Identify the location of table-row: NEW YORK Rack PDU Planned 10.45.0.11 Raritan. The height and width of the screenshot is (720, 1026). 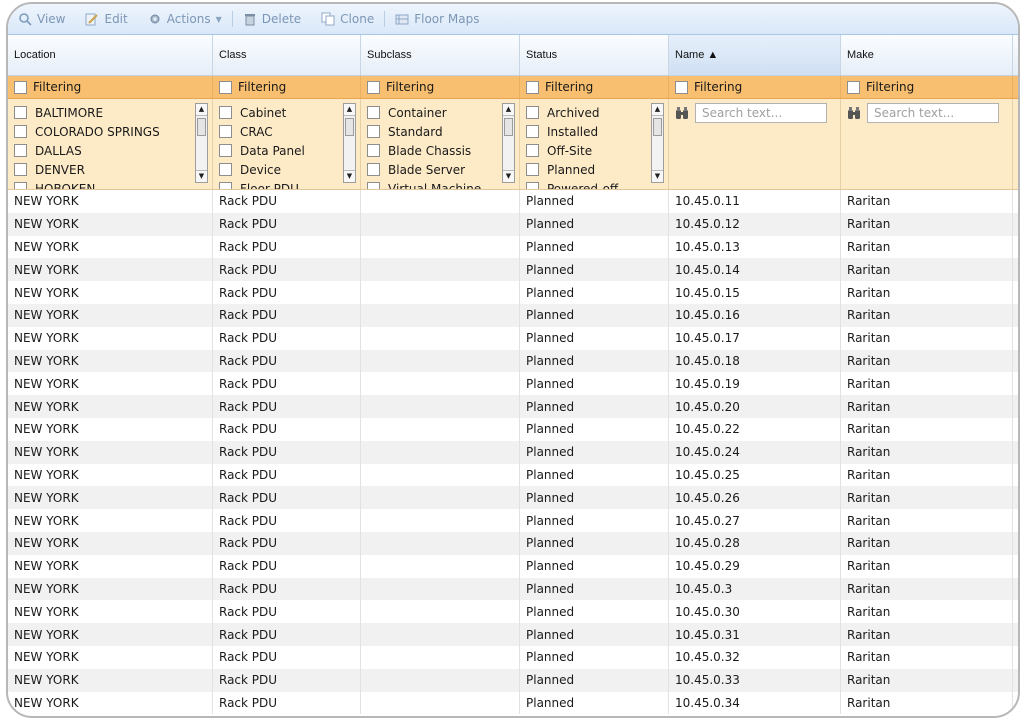
(513, 201).